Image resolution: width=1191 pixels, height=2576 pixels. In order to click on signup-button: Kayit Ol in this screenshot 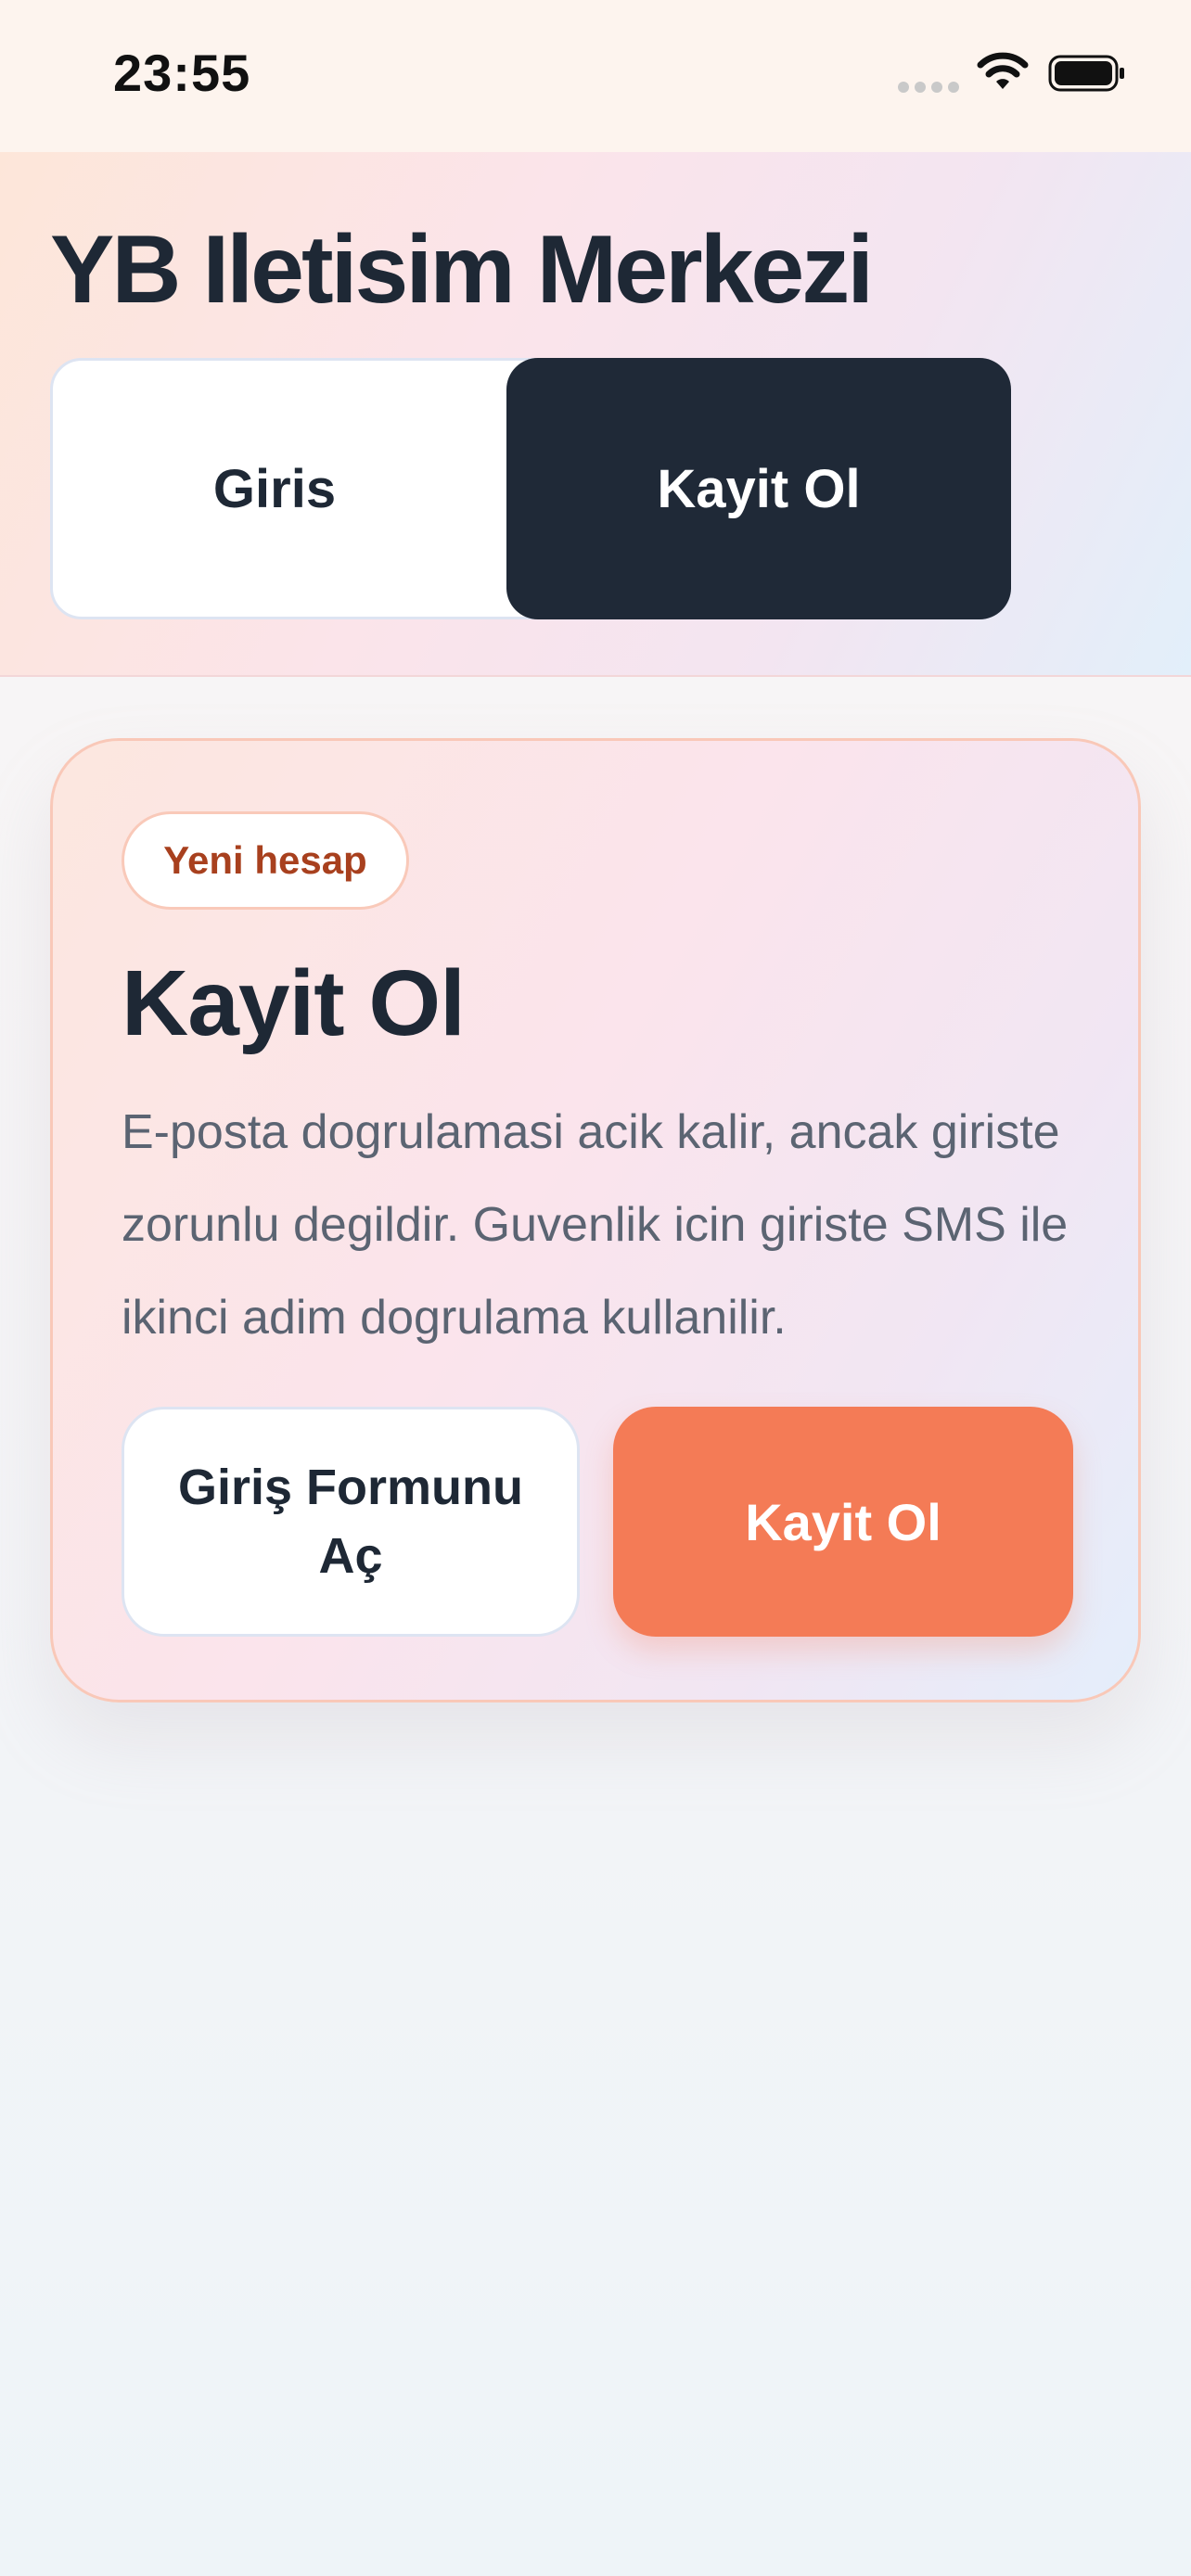, I will do `click(843, 1522)`.